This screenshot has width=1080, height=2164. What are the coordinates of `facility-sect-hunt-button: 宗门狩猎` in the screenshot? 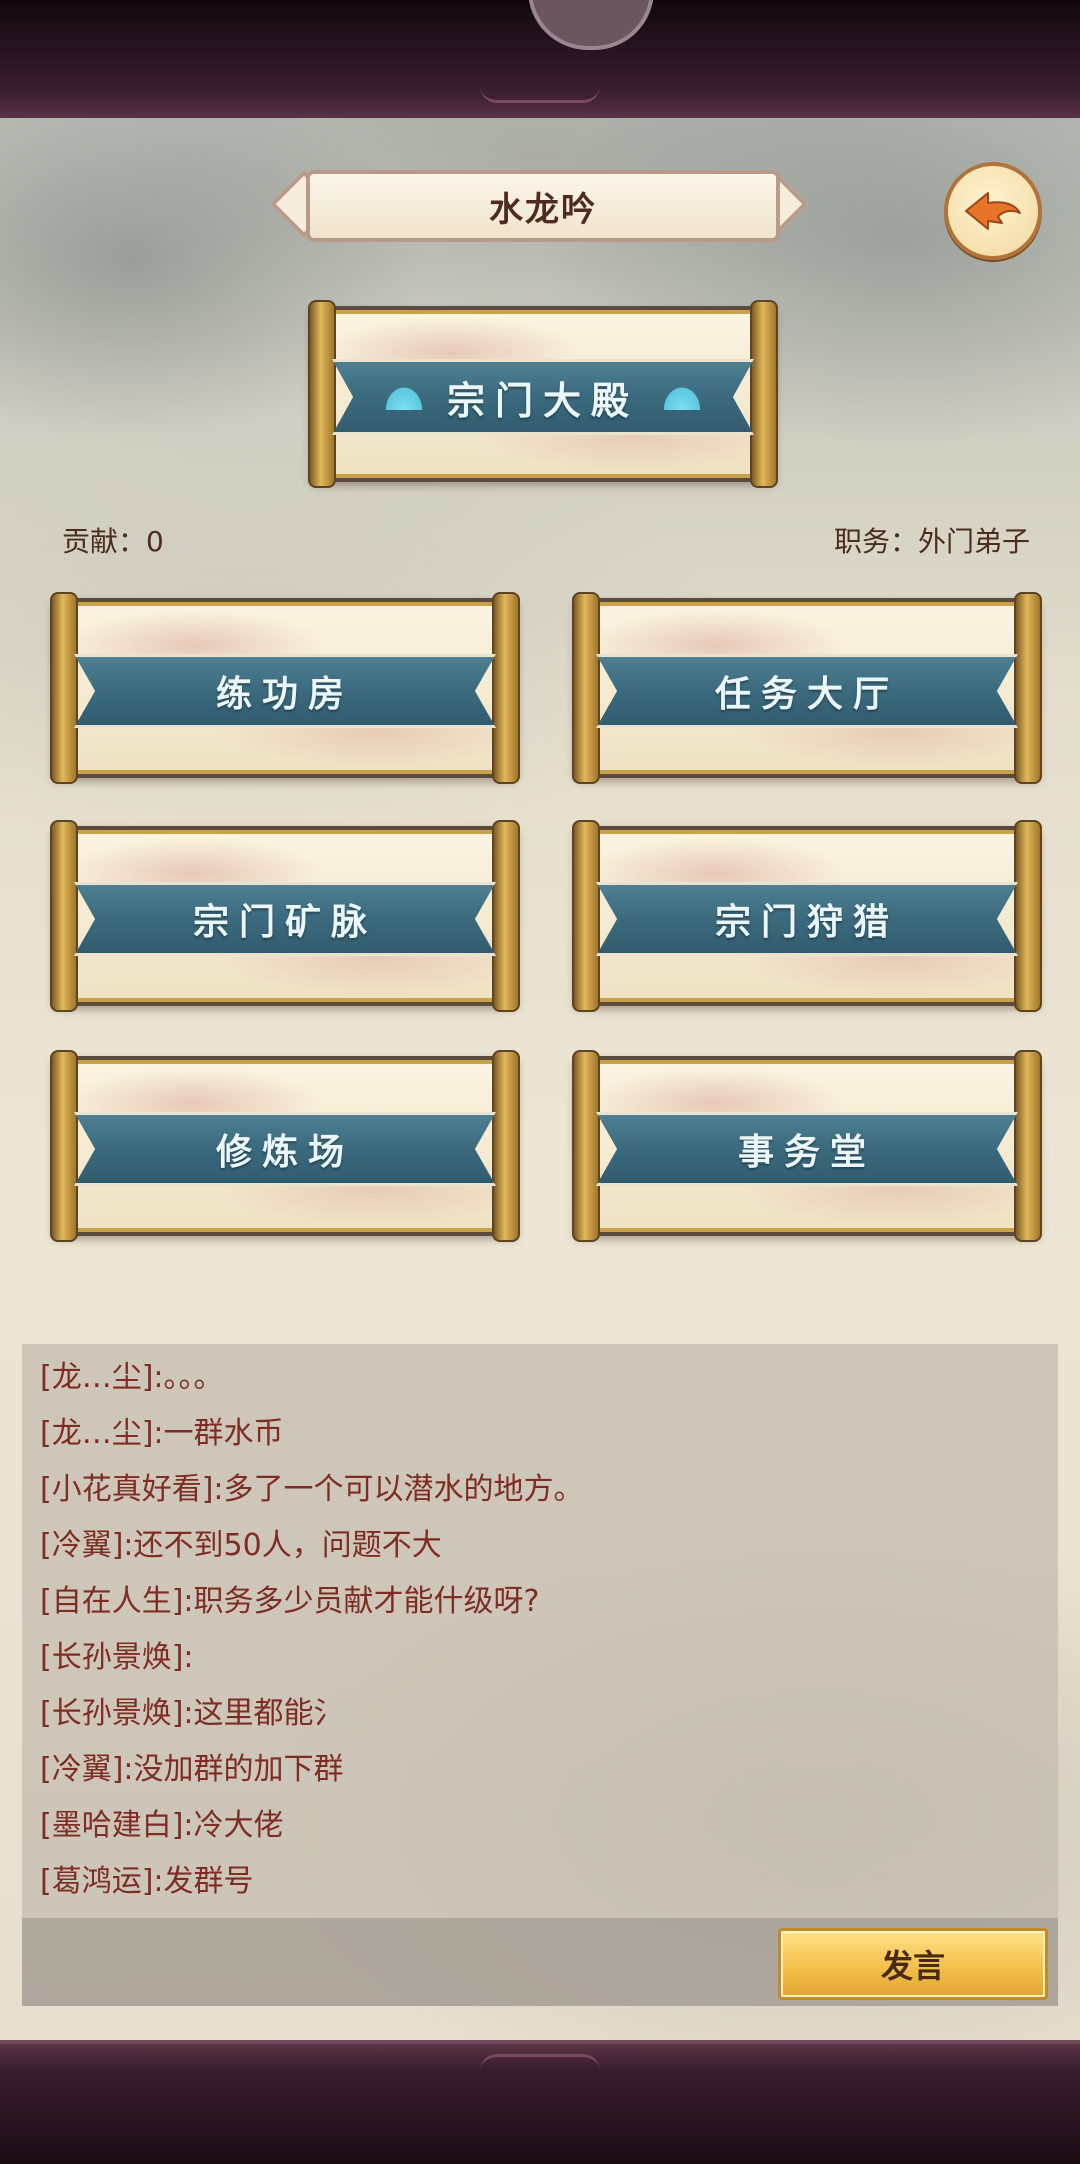 It's located at (807, 916).